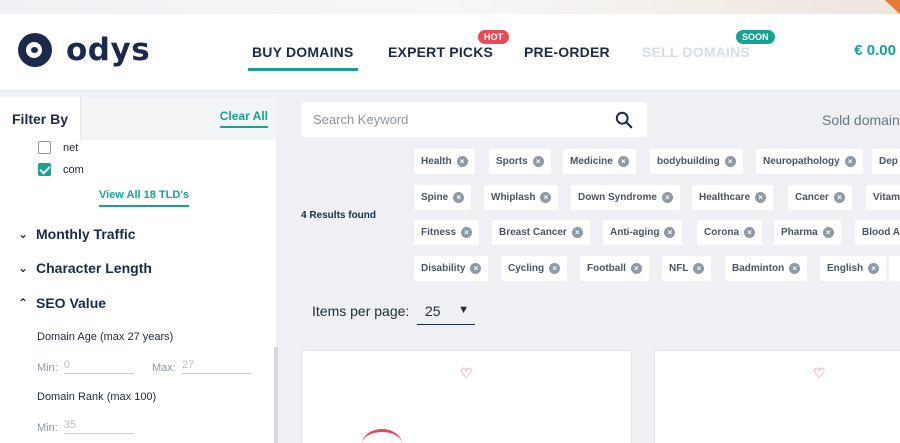  I want to click on domain-age-min-field: Min: 0, so click(85, 366).